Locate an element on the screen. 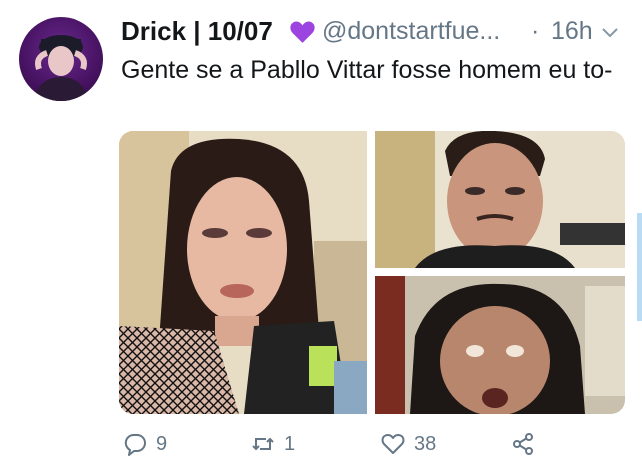 The image size is (642, 476). timestamp: 16h is located at coordinates (572, 31).